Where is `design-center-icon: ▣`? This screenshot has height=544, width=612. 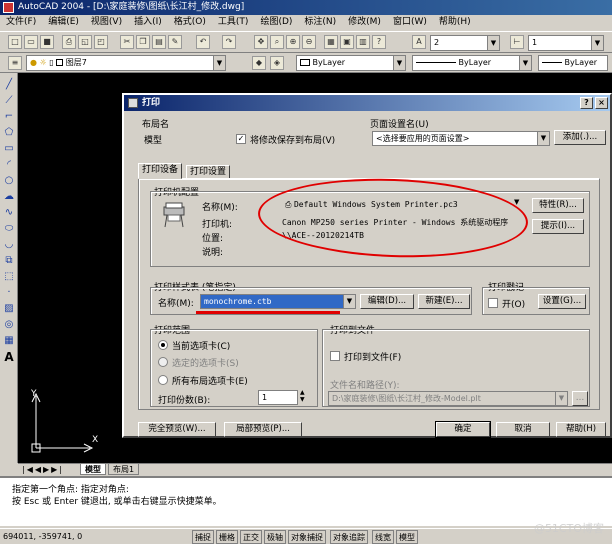 design-center-icon: ▣ is located at coordinates (347, 42).